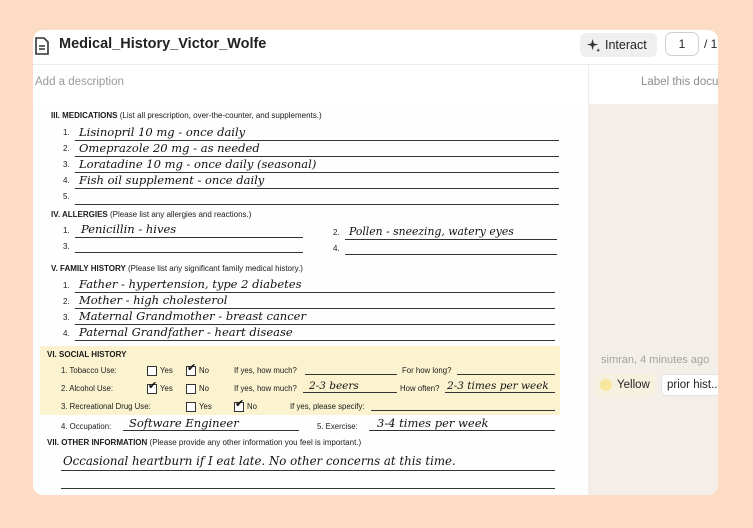  Describe the element at coordinates (198, 164) in the screenshot. I see `medication-3: Loratadine 10 mg - once daily (seasonal)` at that location.